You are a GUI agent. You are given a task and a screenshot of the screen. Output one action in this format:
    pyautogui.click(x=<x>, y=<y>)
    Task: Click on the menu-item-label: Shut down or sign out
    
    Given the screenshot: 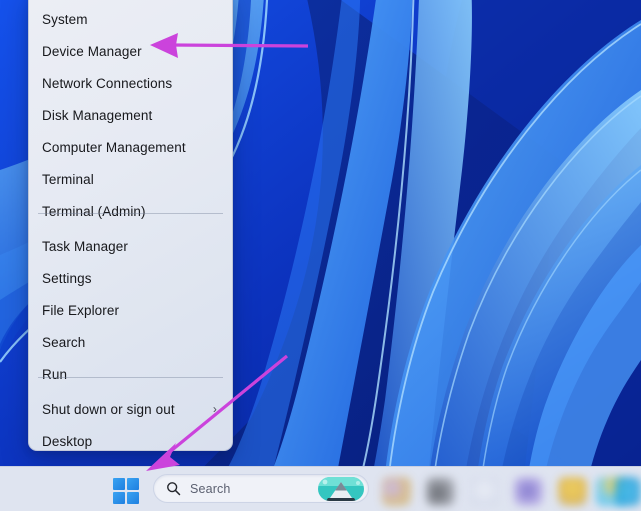 What is the action you would take?
    pyautogui.click(x=108, y=409)
    